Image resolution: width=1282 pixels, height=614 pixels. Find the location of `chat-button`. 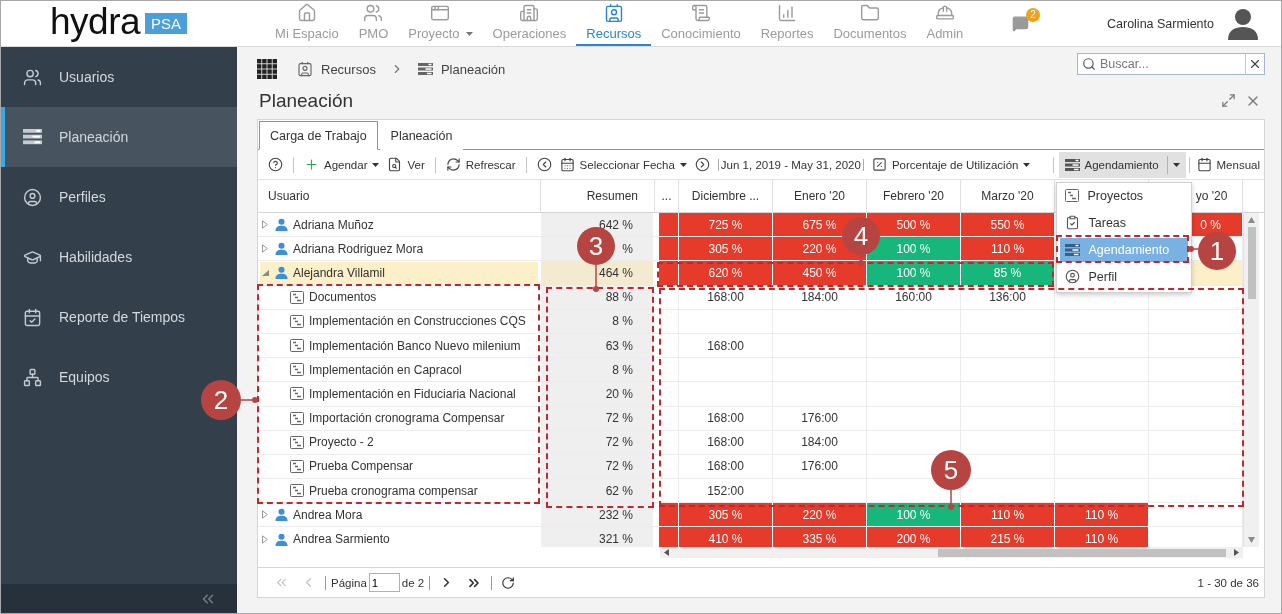

chat-button is located at coordinates (1020, 23).